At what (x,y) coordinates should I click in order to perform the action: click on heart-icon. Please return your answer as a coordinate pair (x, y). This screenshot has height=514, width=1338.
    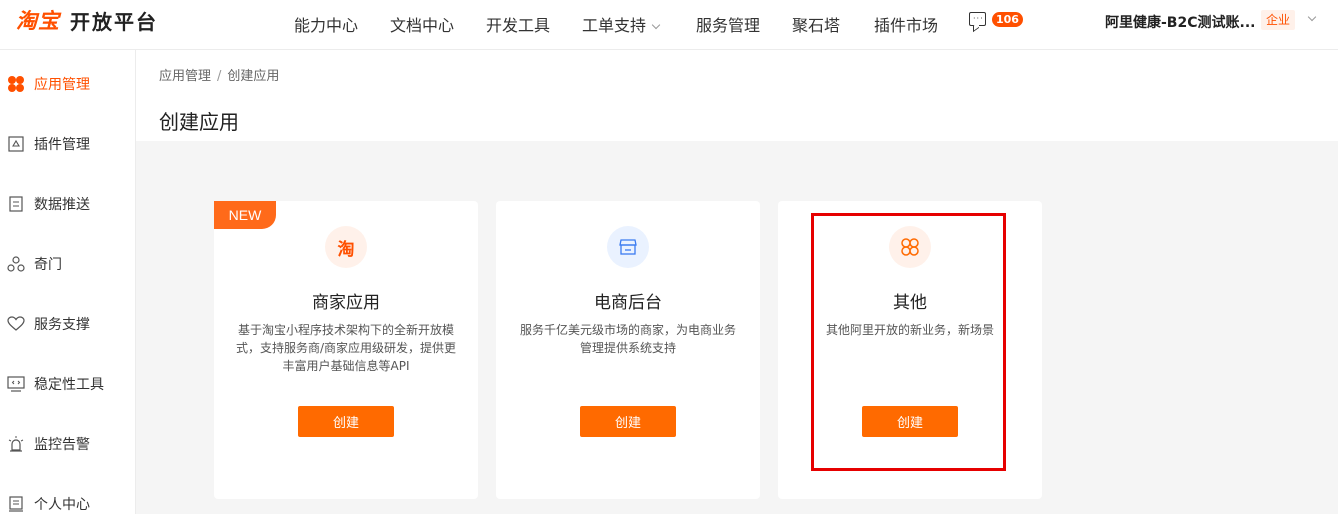
    Looking at the image, I should click on (16, 324).